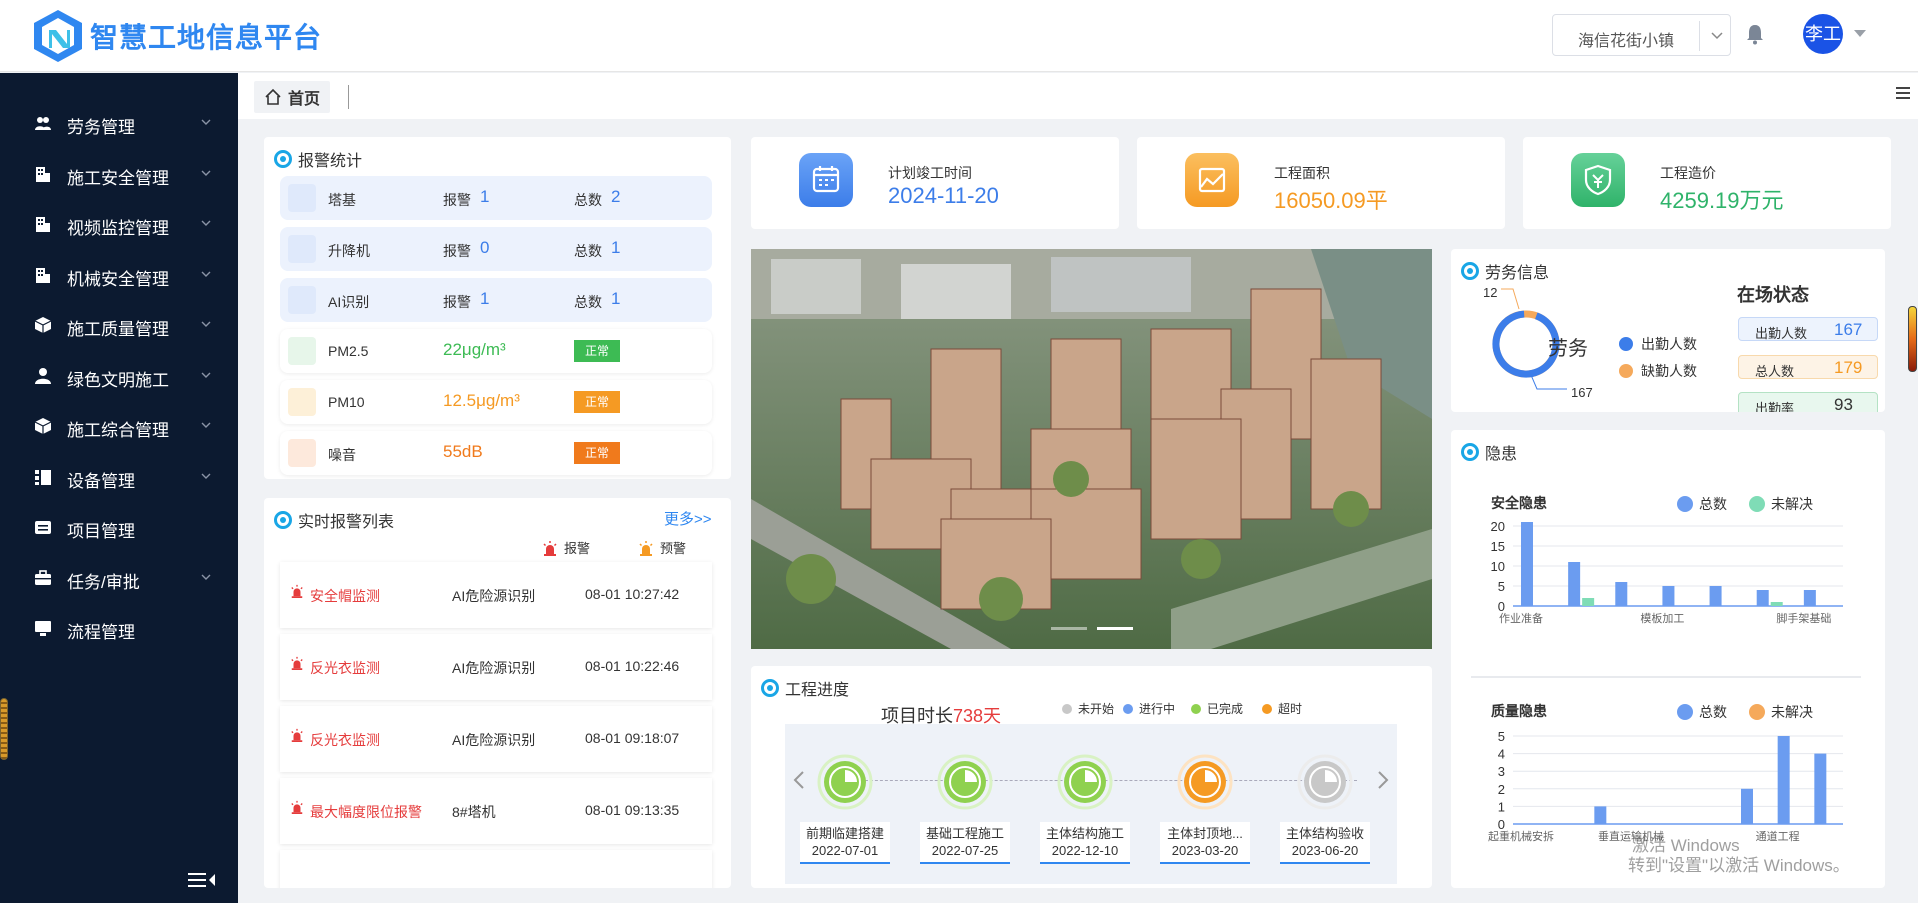 This screenshot has width=1918, height=903. I want to click on card-icon, so click(43, 527).